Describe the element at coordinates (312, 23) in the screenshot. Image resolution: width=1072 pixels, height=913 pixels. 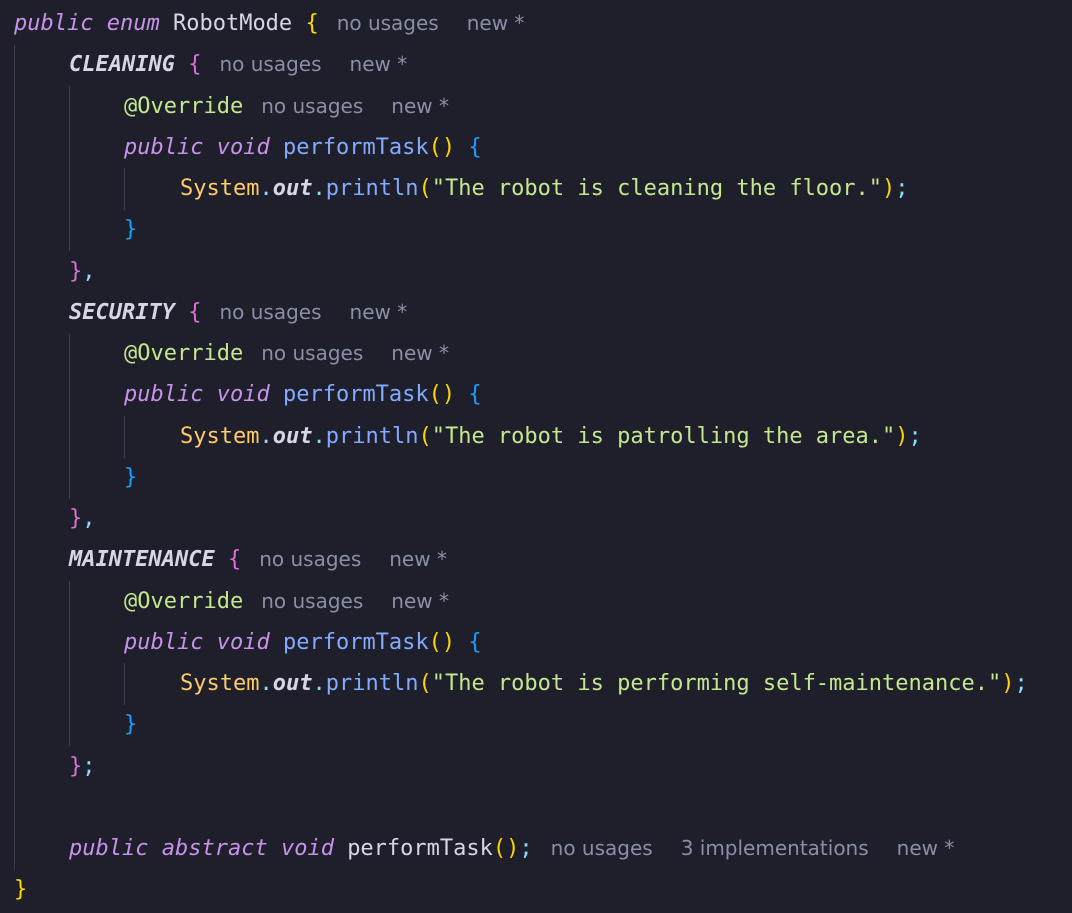
I see `brace: {` at that location.